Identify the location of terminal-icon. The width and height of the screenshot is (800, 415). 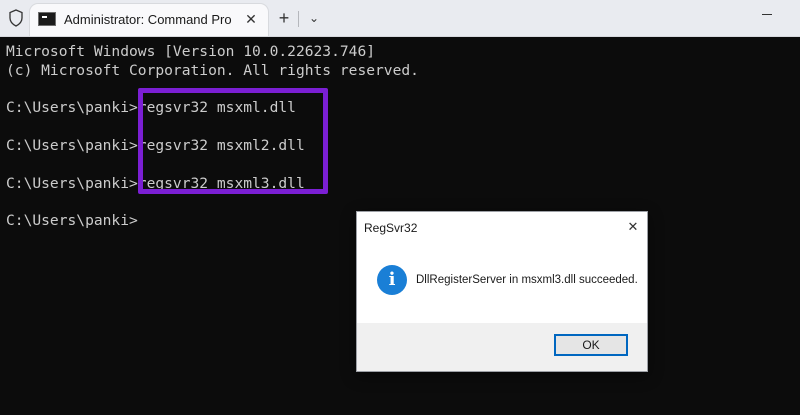
(47, 19).